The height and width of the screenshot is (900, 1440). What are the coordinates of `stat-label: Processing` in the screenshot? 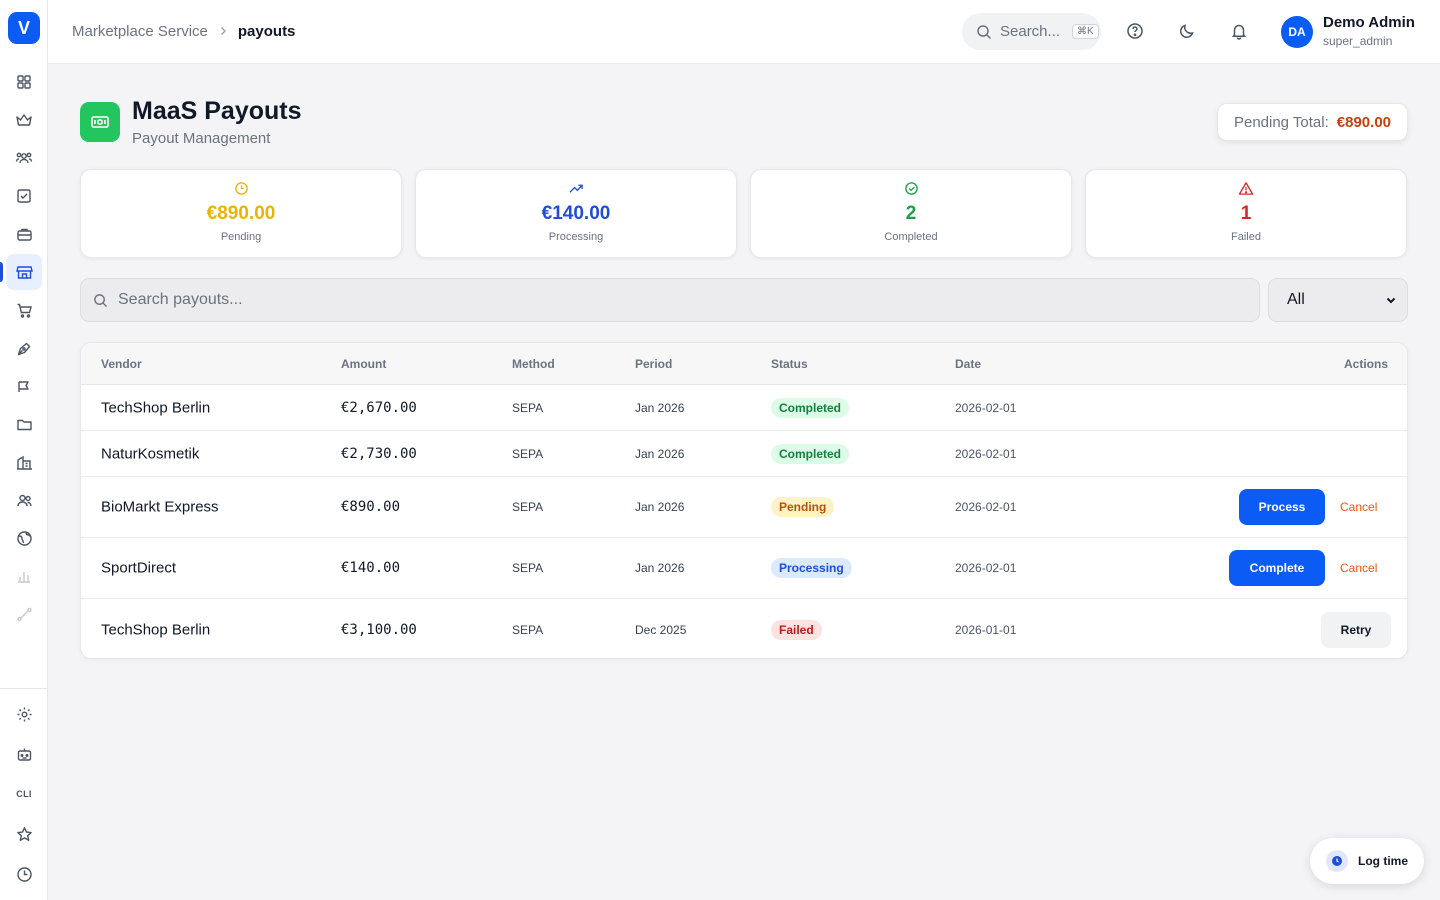 It's located at (576, 237).